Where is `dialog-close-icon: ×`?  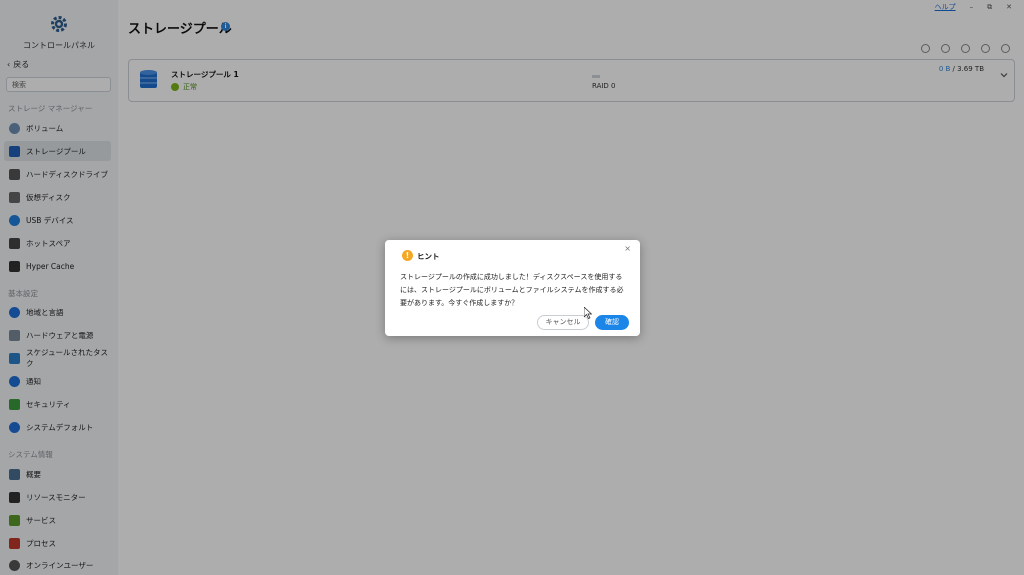 dialog-close-icon: × is located at coordinates (627, 248).